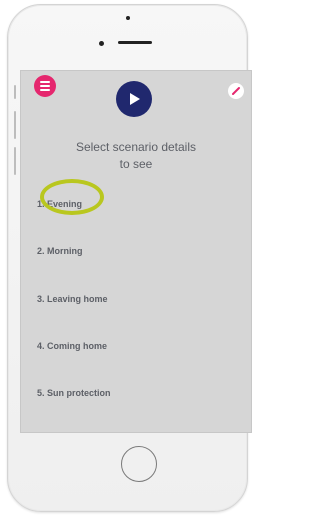 This screenshot has height=516, width=320. Describe the element at coordinates (72, 346) in the screenshot. I see `scenario-item-coming-home: 4. Coming home` at that location.